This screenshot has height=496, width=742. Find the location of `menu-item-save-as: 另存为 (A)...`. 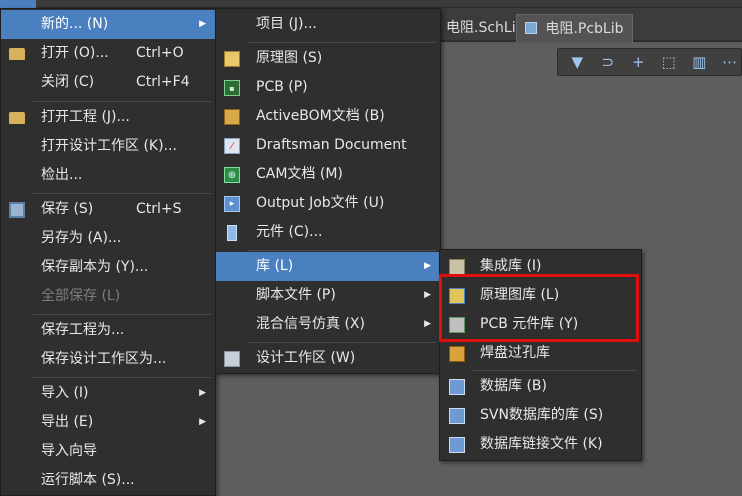

menu-item-save-as: 另存为 (A)... is located at coordinates (108, 238).